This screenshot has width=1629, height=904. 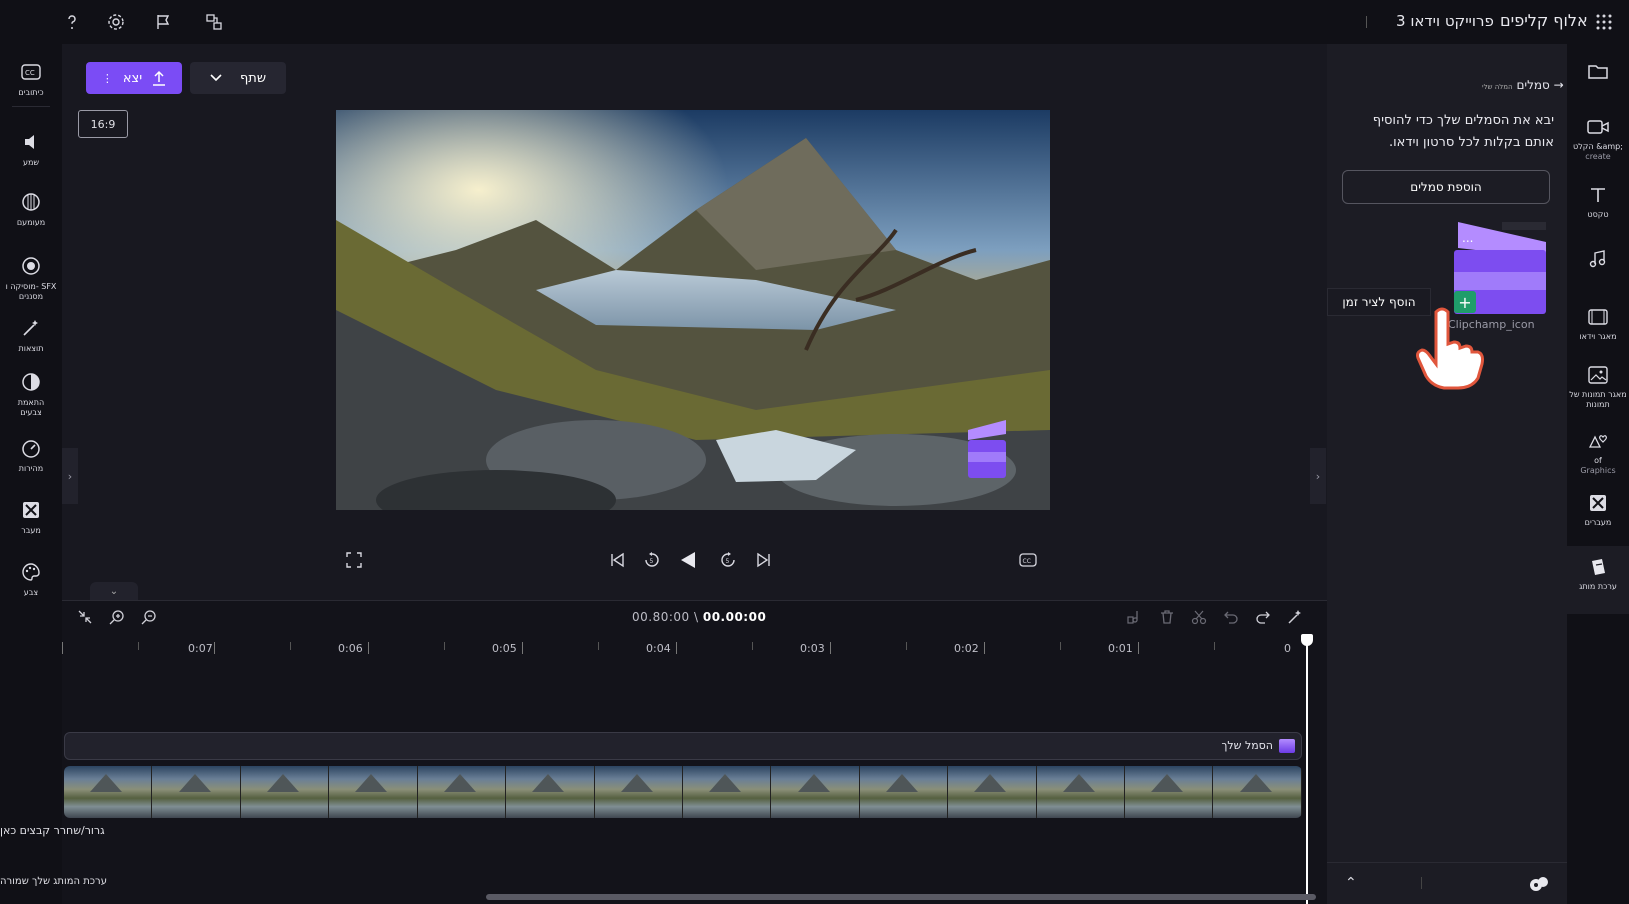 What do you see at coordinates (683, 746) in the screenshot?
I see `logo-track-clip: הסמל שלך` at bounding box center [683, 746].